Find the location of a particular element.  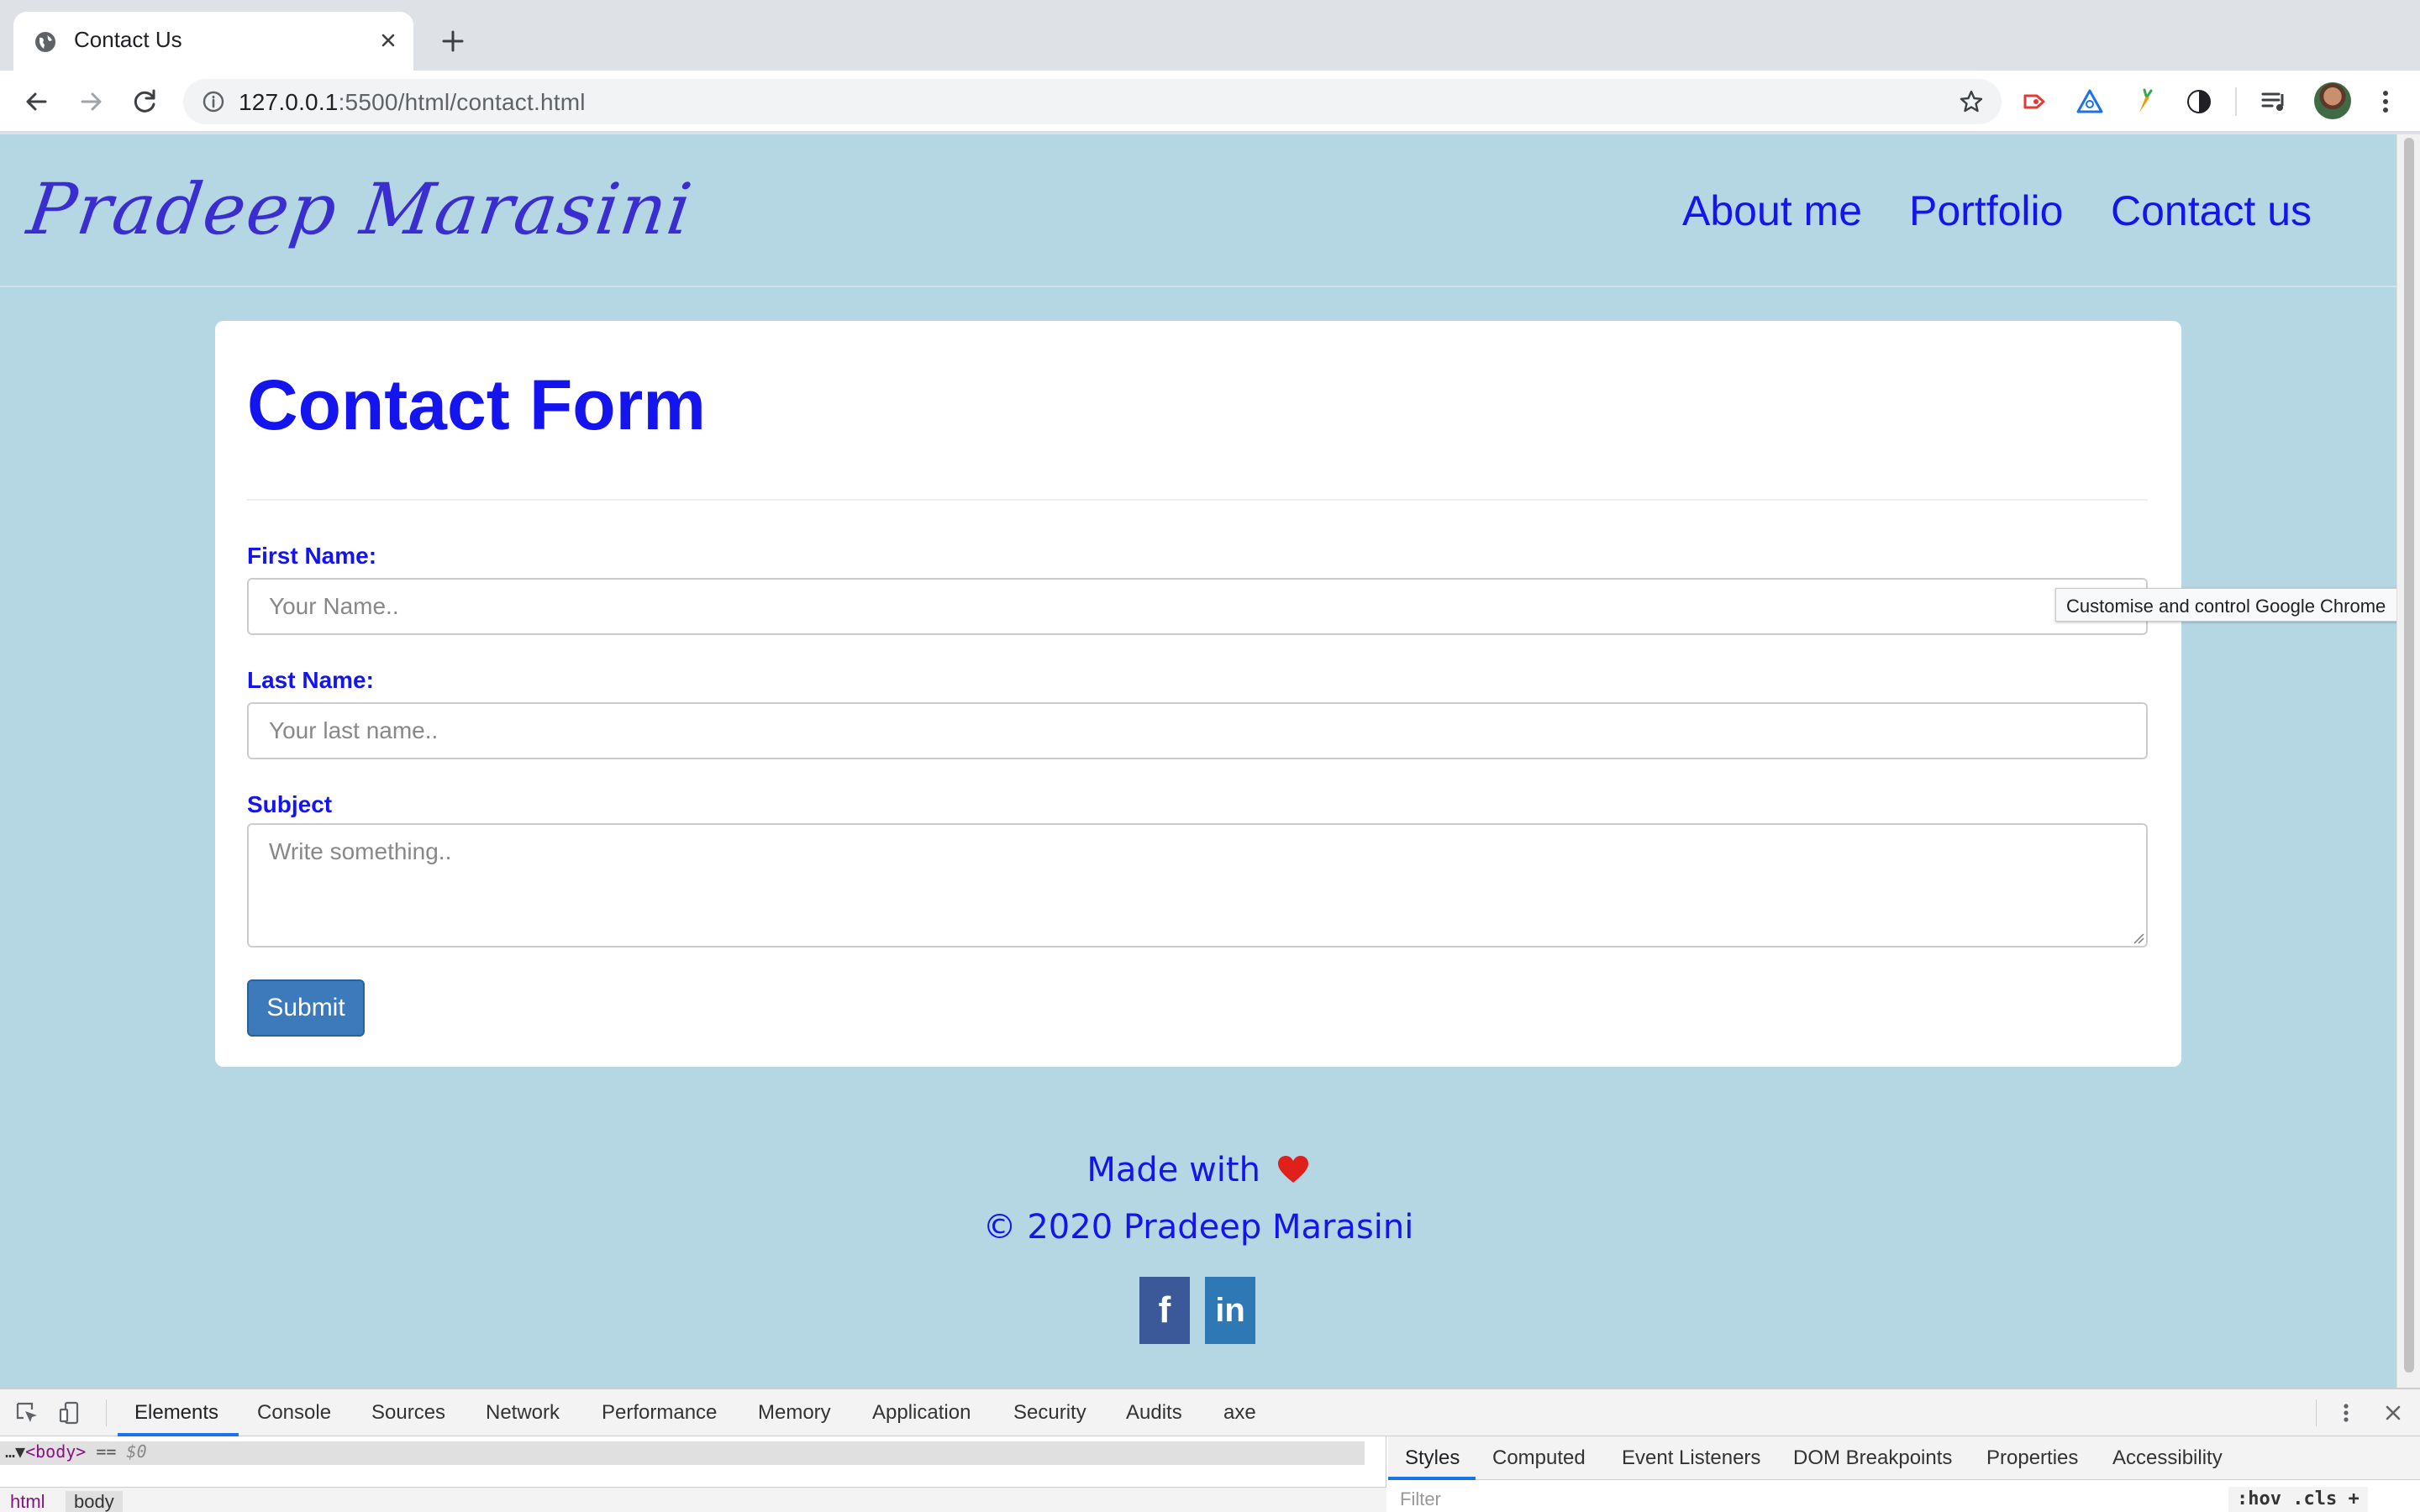

media-control-icon is located at coordinates (2275, 102).